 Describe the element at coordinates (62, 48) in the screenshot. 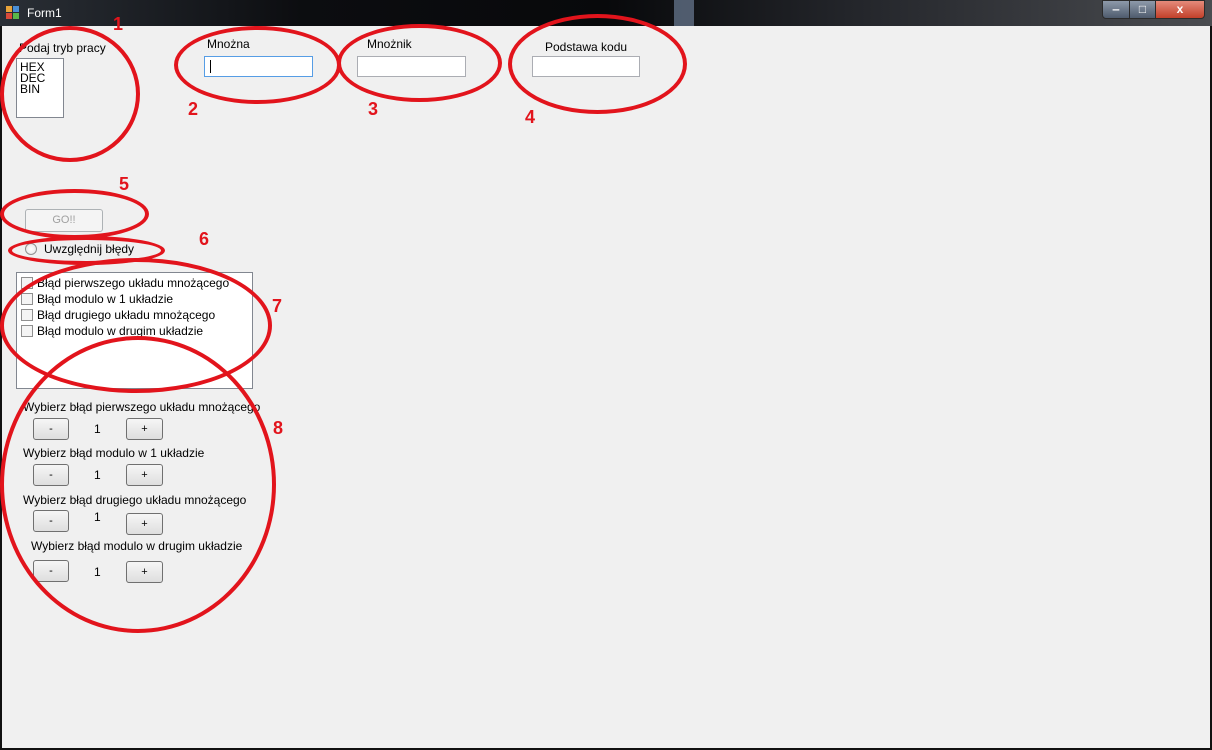

I see `mode-label: Podaj tryb pracy` at that location.